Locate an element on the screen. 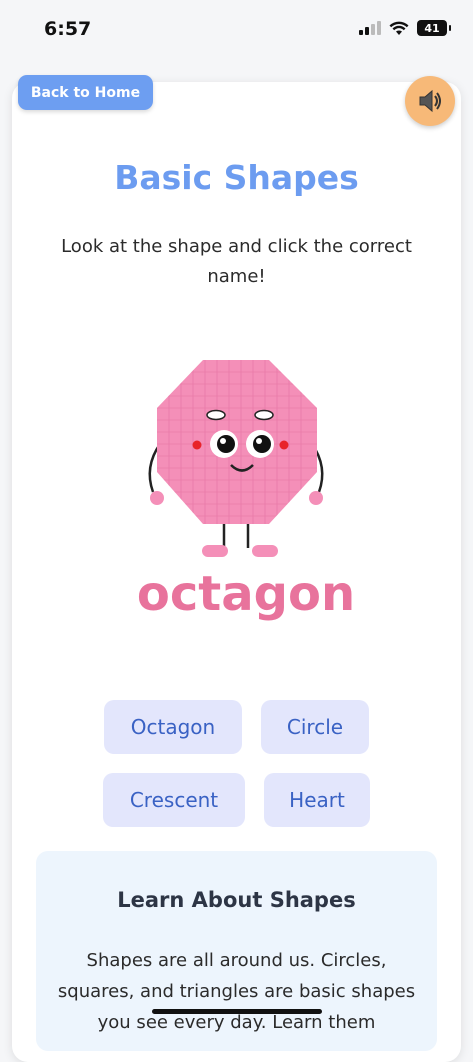 Image resolution: width=473 pixels, height=1062 pixels. answer-button-octagon: Octagon is located at coordinates (173, 727).